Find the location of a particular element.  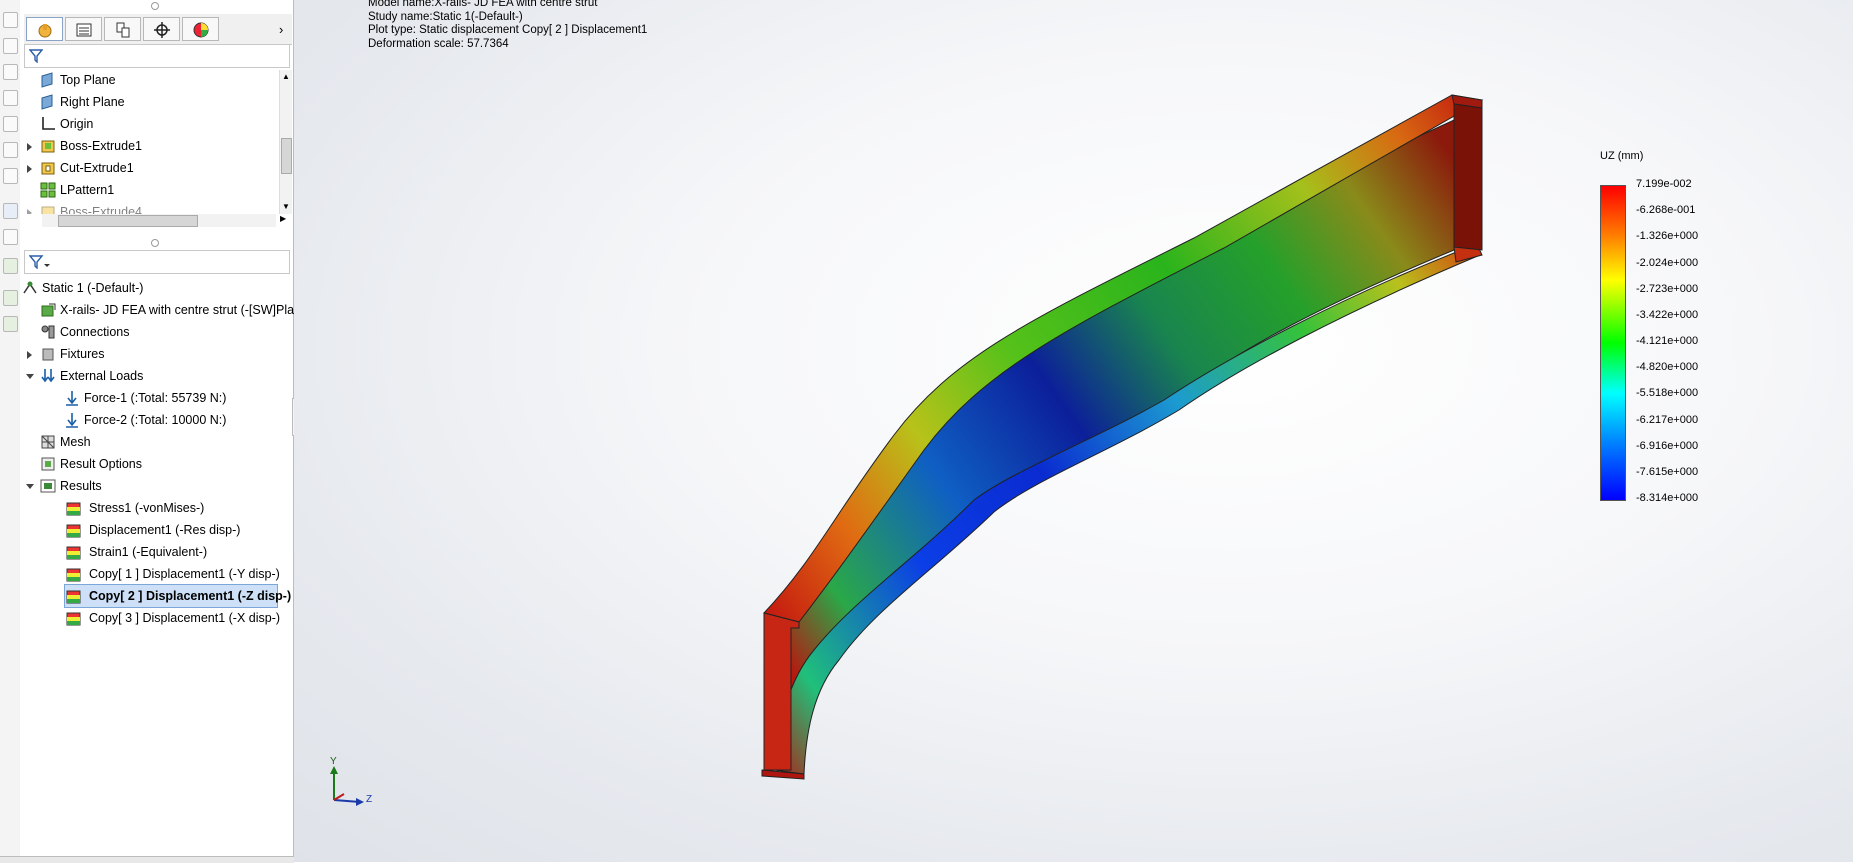

legend-label: -2.024e+000 is located at coordinates (1667, 262).